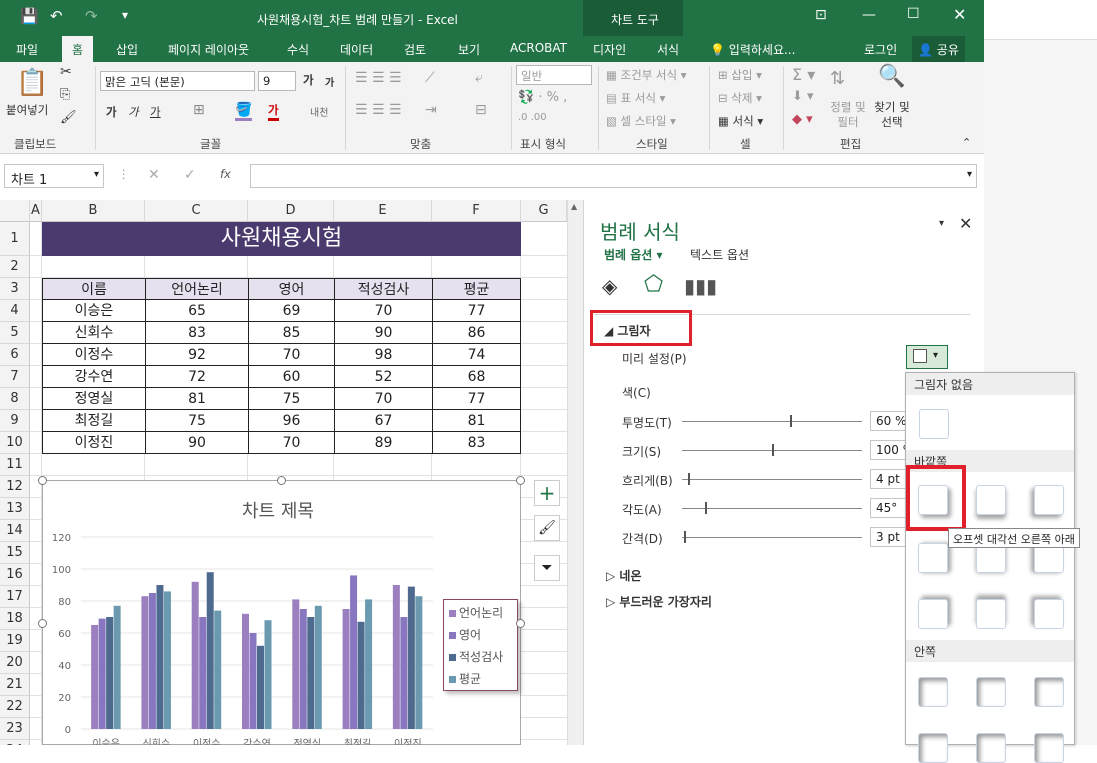 The width and height of the screenshot is (1097, 763). Describe the element at coordinates (291, 421) in the screenshot. I see `table-cell: 96` at that location.